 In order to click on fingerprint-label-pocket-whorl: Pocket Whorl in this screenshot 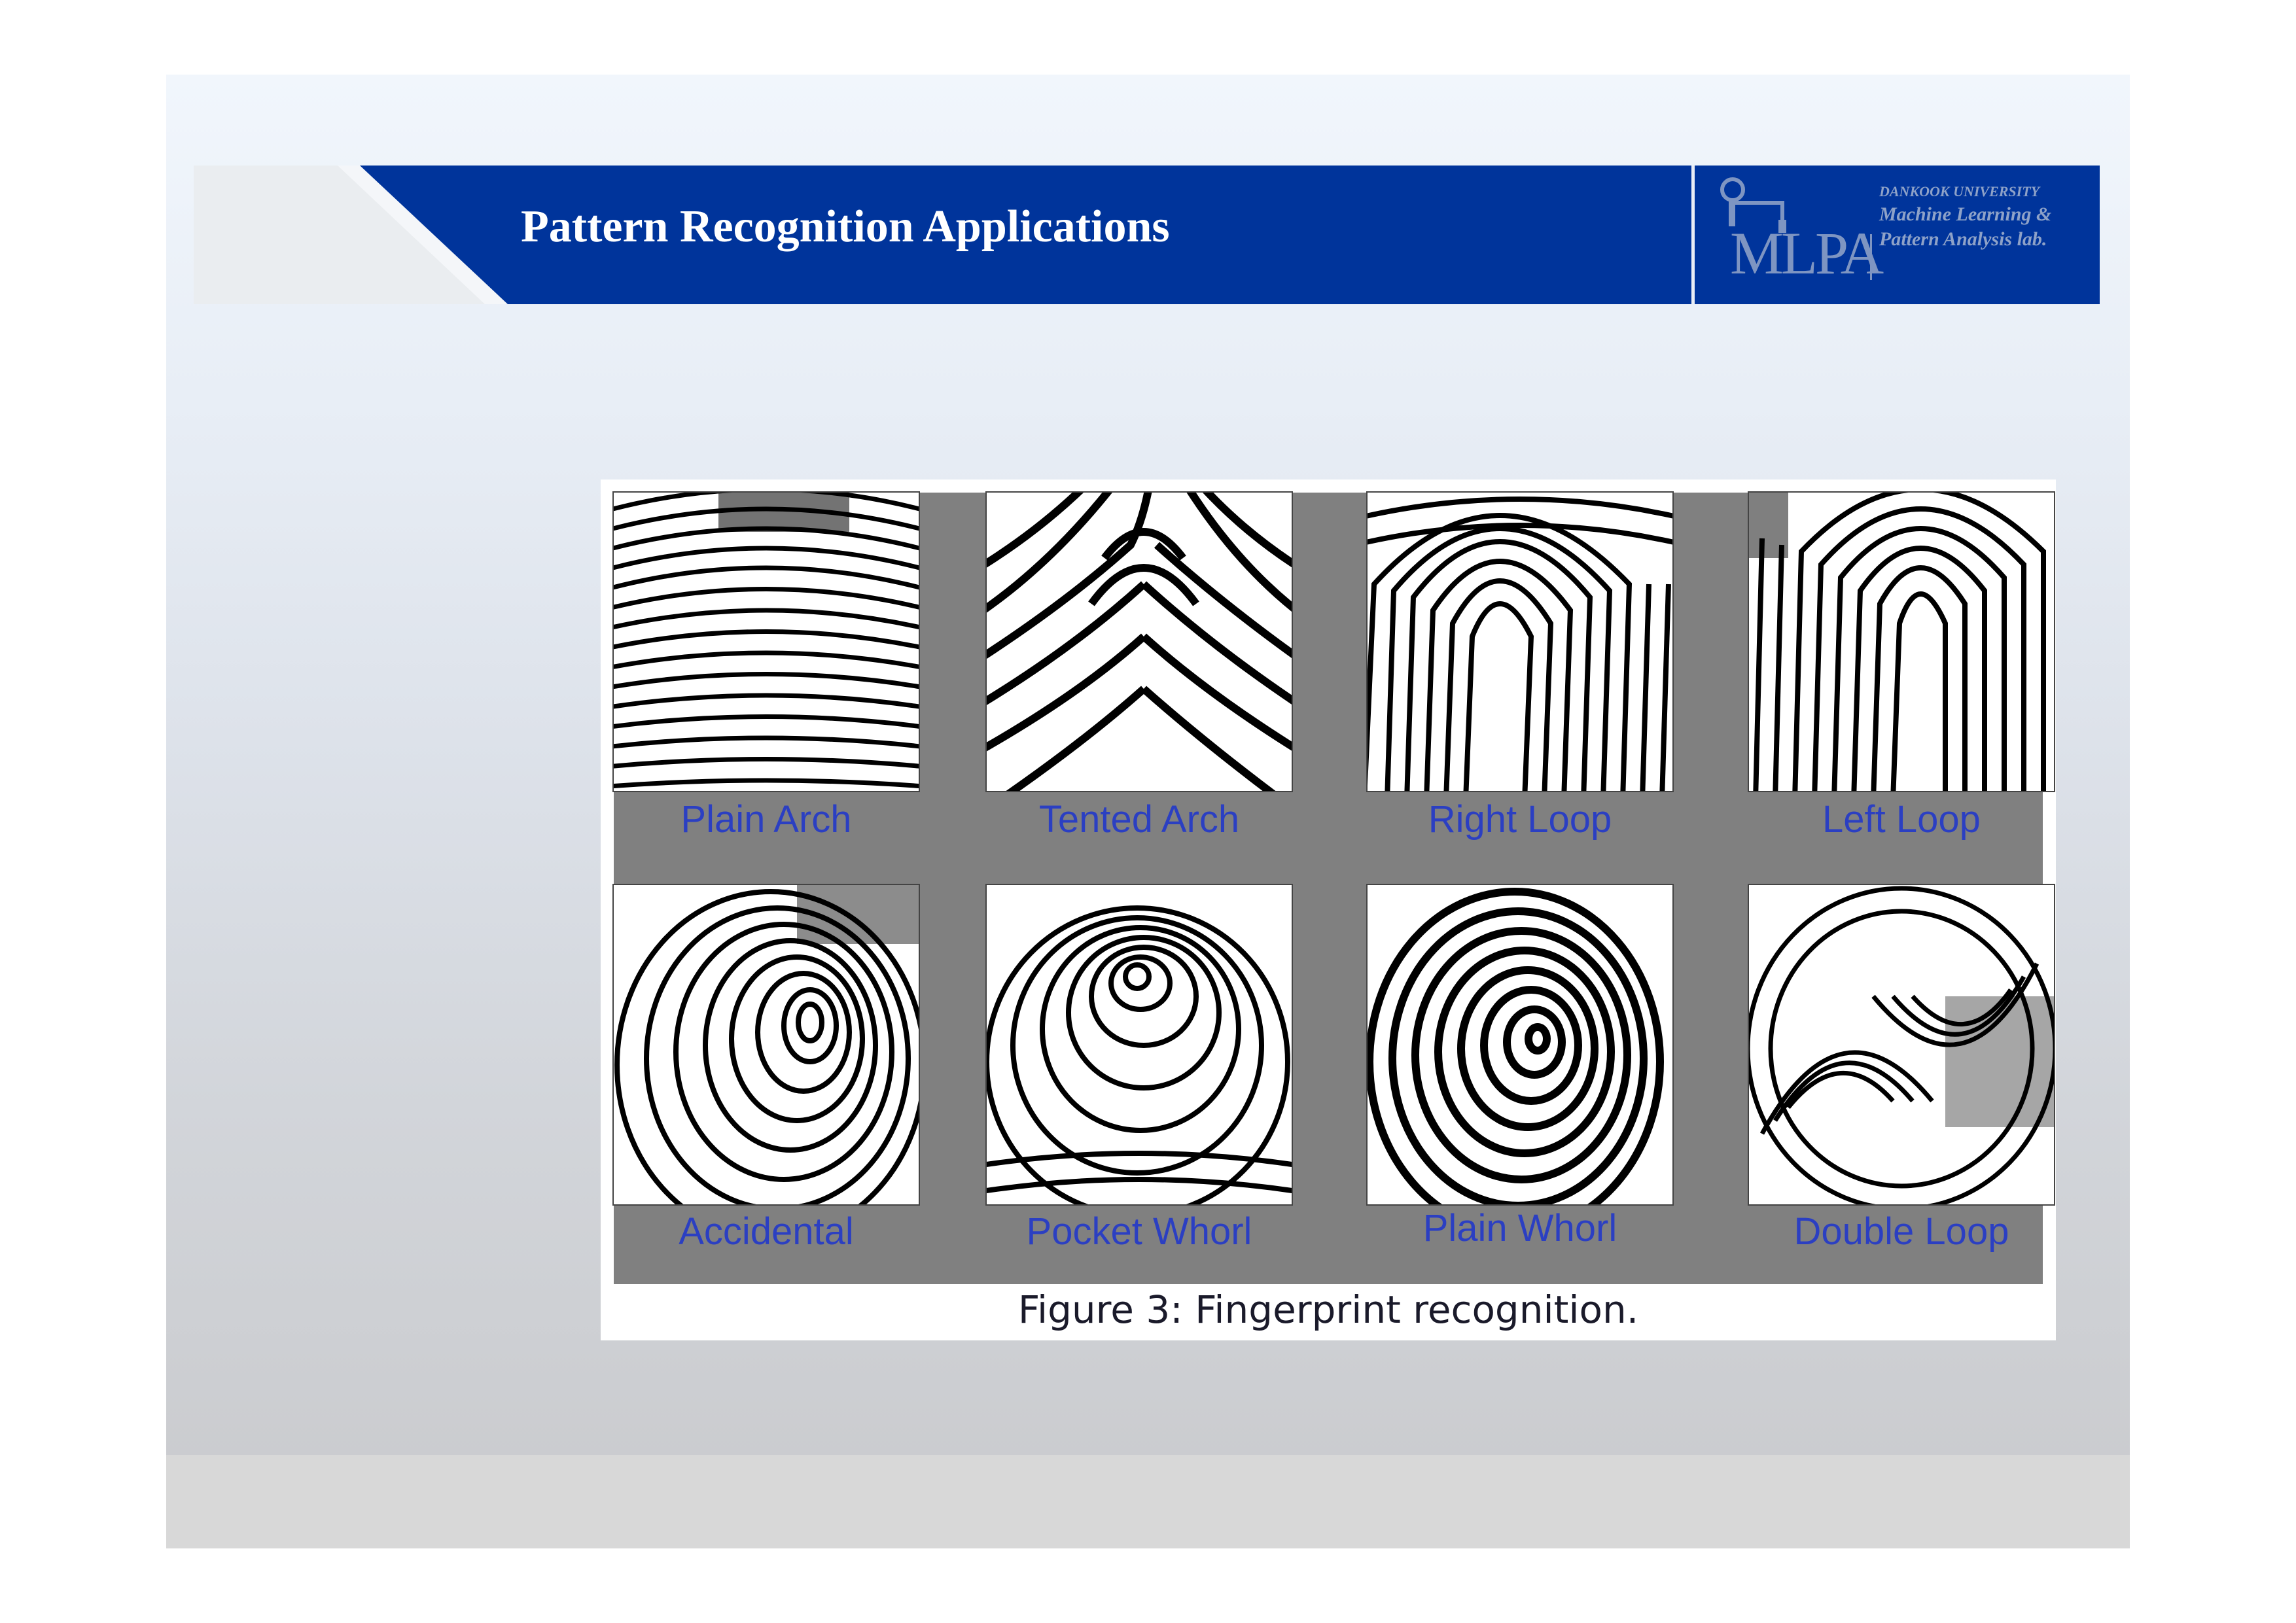, I will do `click(1139, 1231)`.